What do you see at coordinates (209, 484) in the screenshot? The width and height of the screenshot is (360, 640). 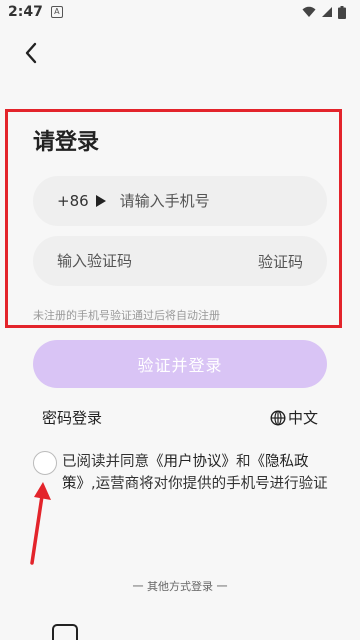 I see `agreement-suffix: ,运营商将对你提供的手机号进行验证` at bounding box center [209, 484].